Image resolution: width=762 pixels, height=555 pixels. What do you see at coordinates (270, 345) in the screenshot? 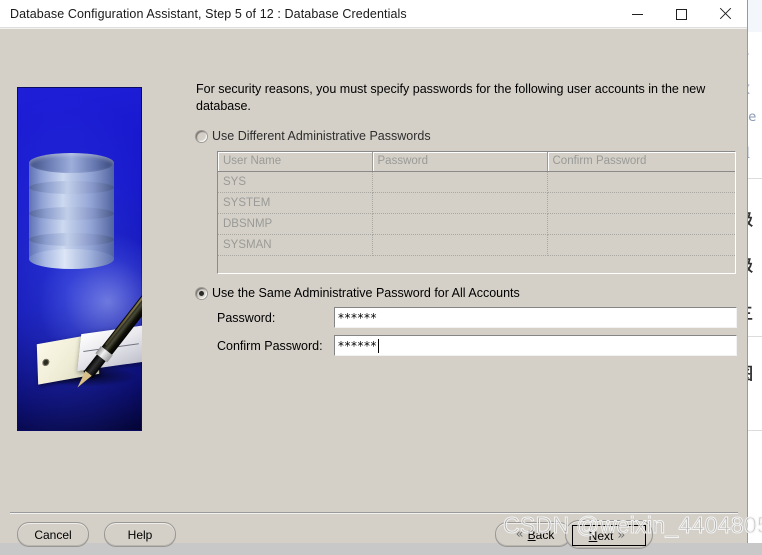
I see `confirm-password-label: Confirm Password:` at bounding box center [270, 345].